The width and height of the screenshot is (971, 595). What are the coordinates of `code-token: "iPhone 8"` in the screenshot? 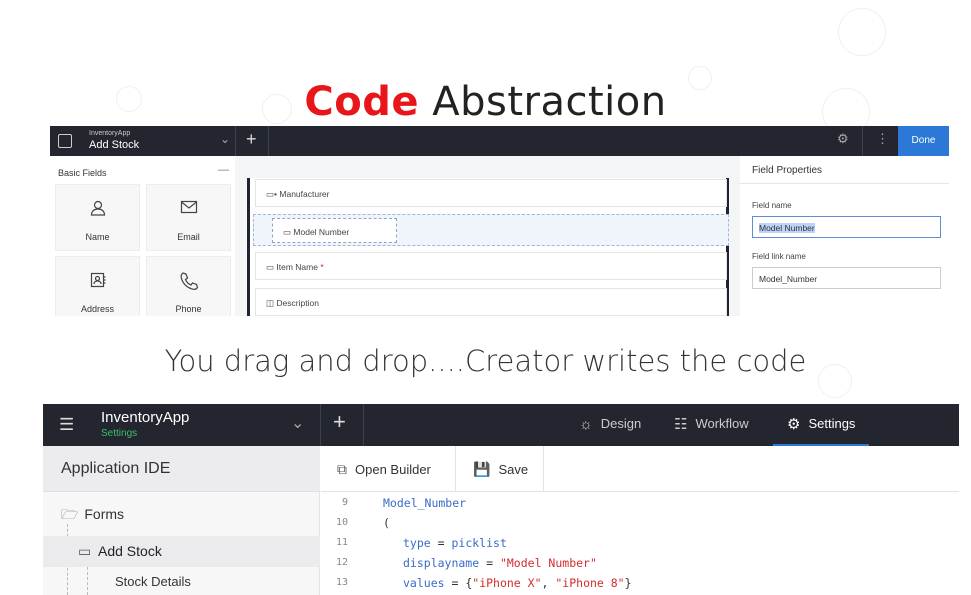 It's located at (590, 583).